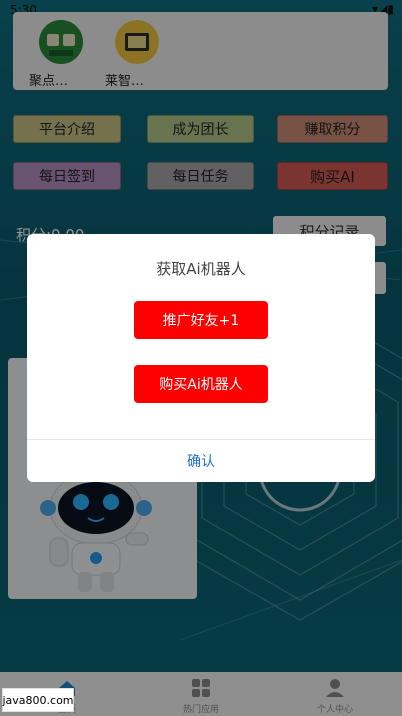 This screenshot has width=402, height=716. What do you see at coordinates (201, 460) in the screenshot?
I see `confirm-button: 确认` at bounding box center [201, 460].